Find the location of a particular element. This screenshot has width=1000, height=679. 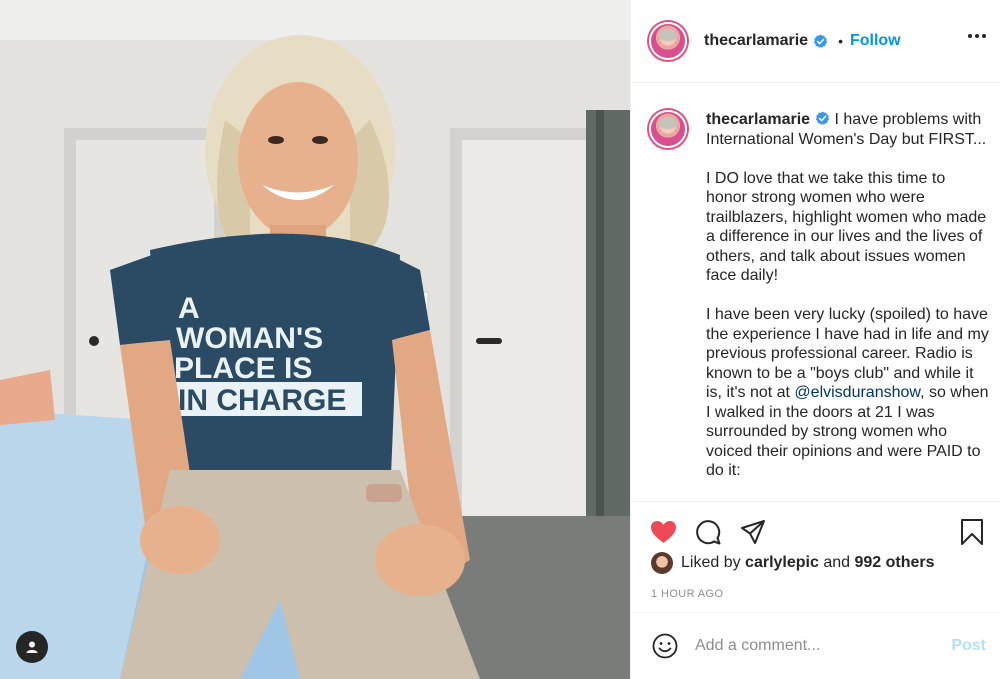

author-username: thecarlamarie is located at coordinates (756, 41).